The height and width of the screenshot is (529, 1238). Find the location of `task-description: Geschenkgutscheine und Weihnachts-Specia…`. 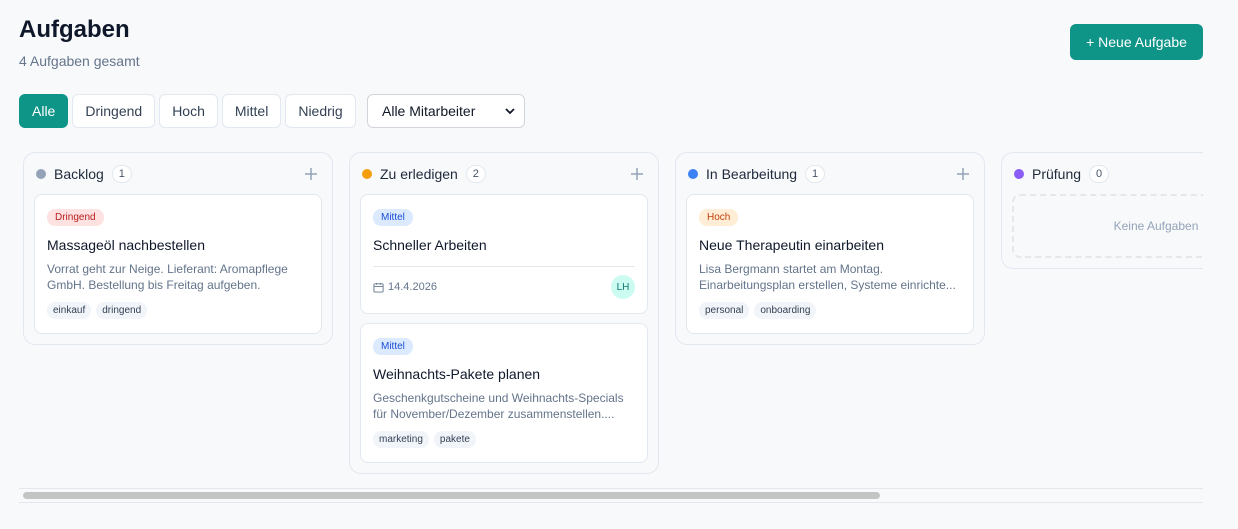

task-description: Geschenkgutscheine und Weihnachts-Specia… is located at coordinates (504, 406).